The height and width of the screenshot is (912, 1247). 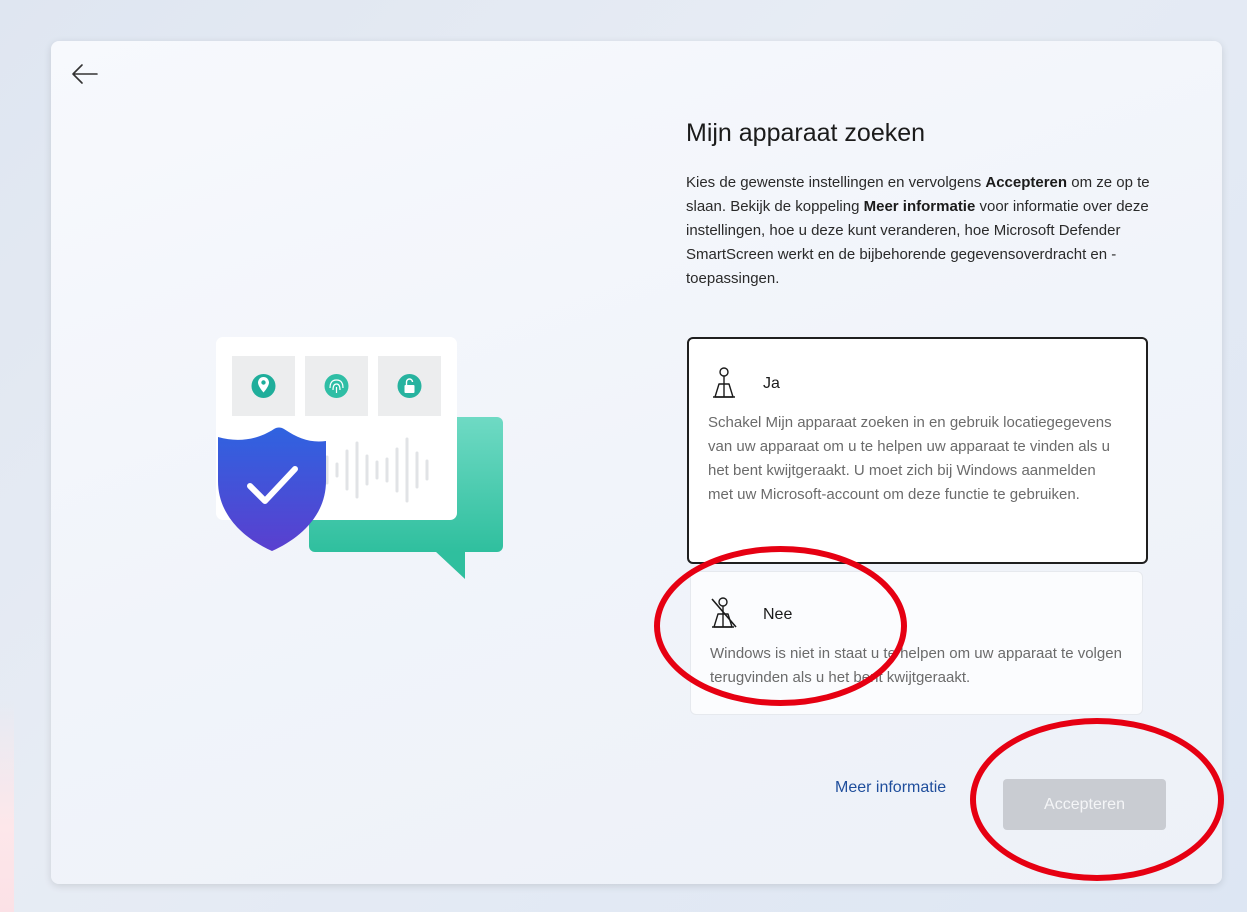 I want to click on background-accent, so click(x=7, y=806).